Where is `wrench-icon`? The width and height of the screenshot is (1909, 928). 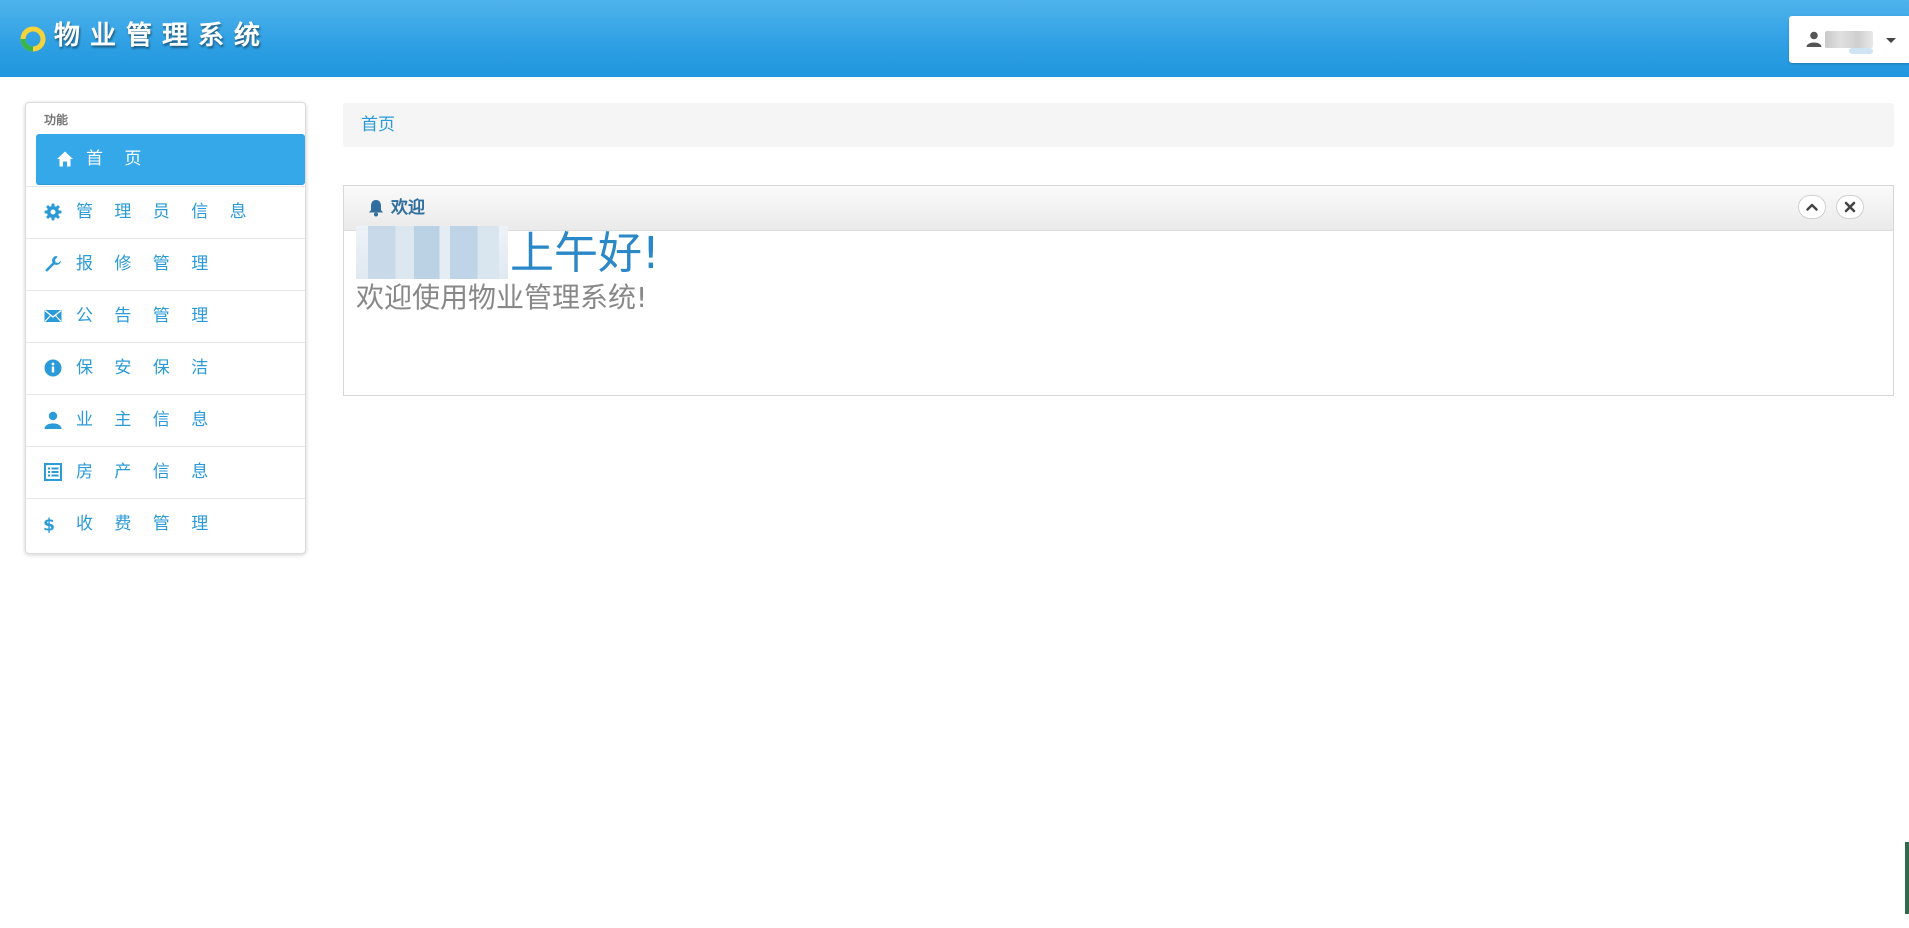 wrench-icon is located at coordinates (53, 264).